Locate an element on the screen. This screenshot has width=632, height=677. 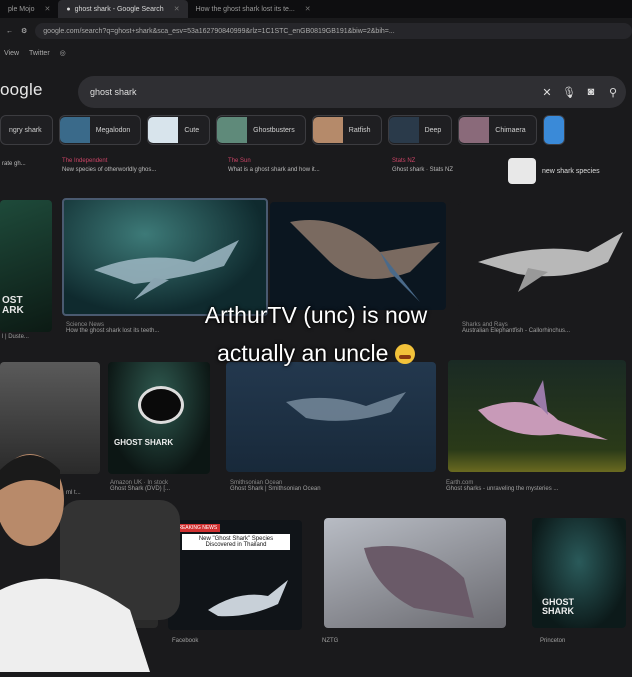
browser-tab: ple Mojo ✕ is located at coordinates (29, 9).